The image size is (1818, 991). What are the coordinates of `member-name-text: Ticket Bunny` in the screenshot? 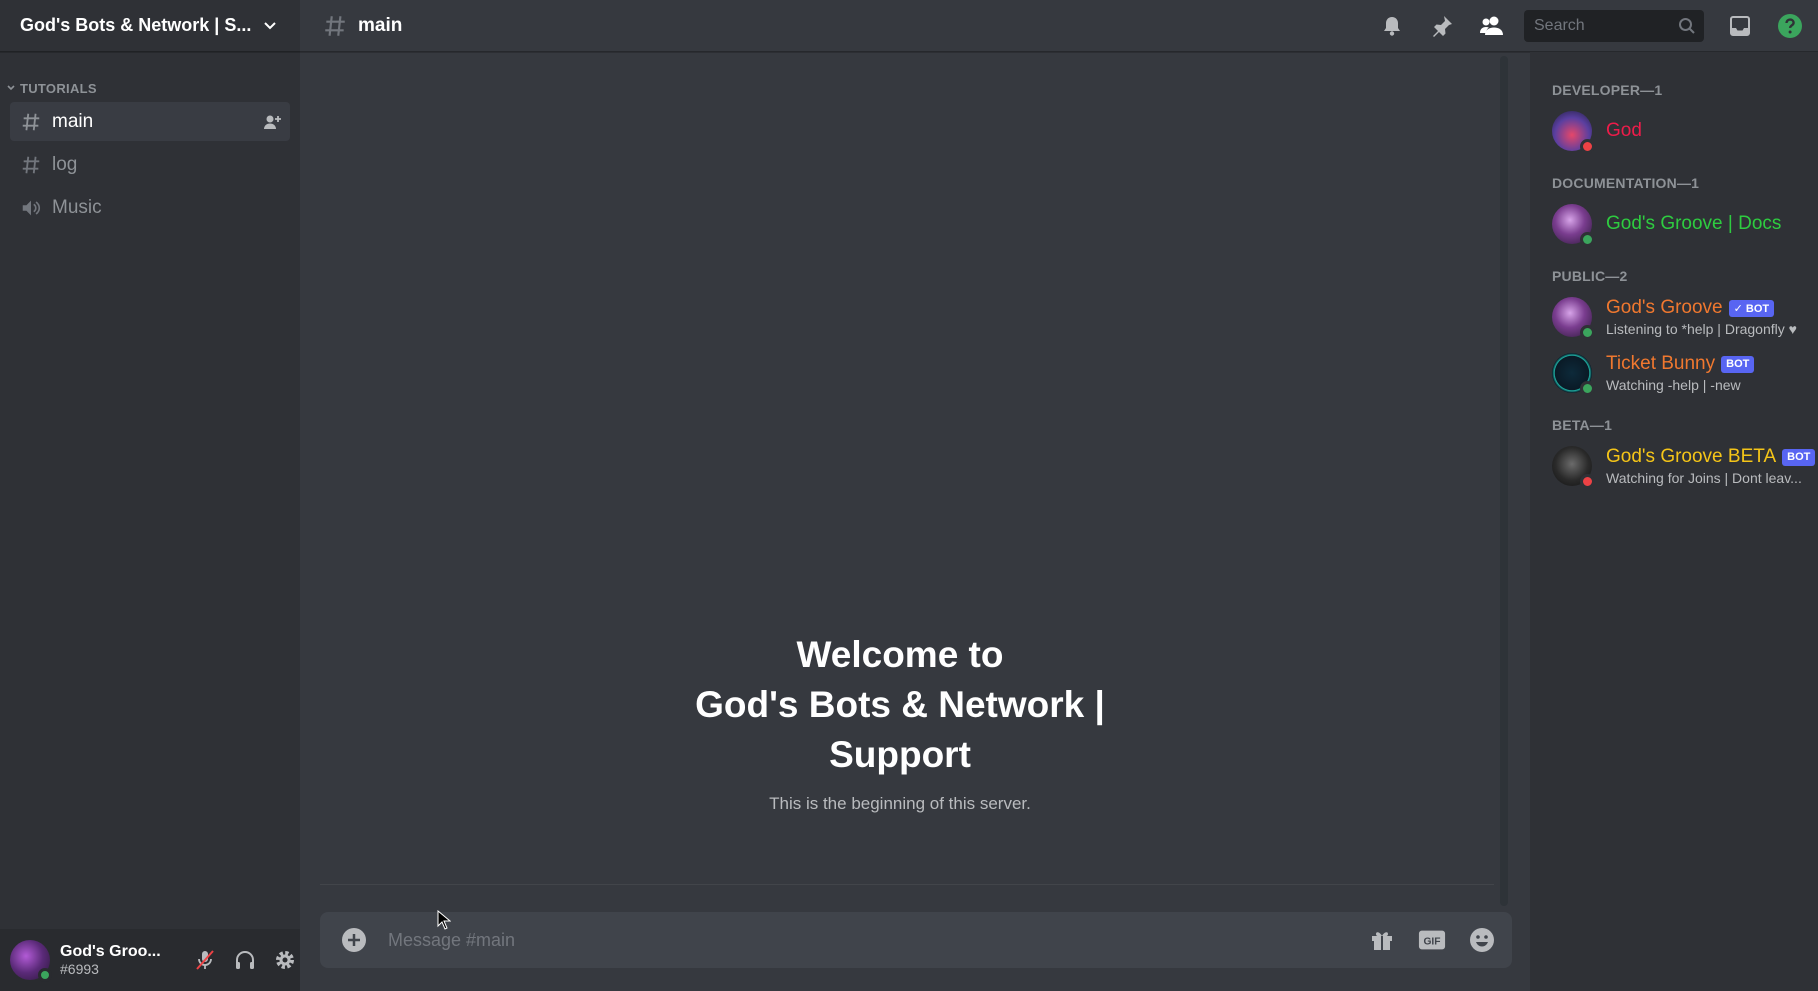 It's located at (1661, 363).